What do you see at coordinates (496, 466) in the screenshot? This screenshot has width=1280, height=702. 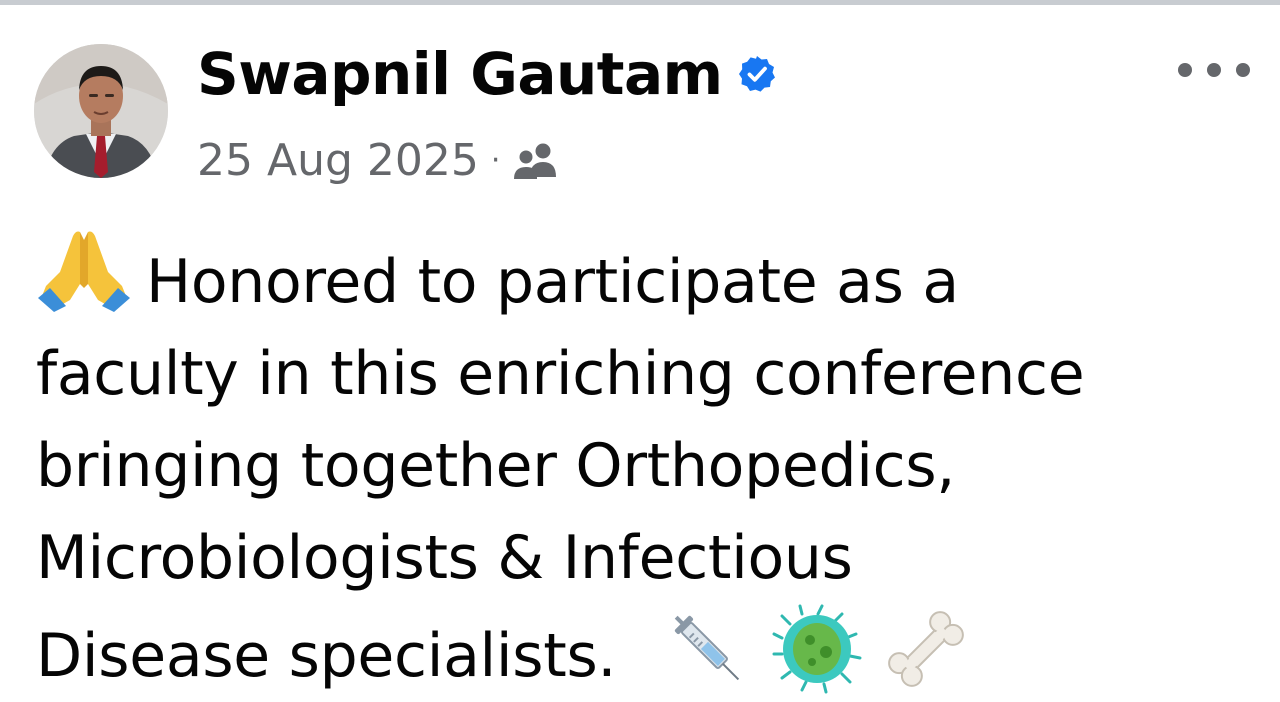 I see `post-line: bringing together Orthopedics,` at bounding box center [496, 466].